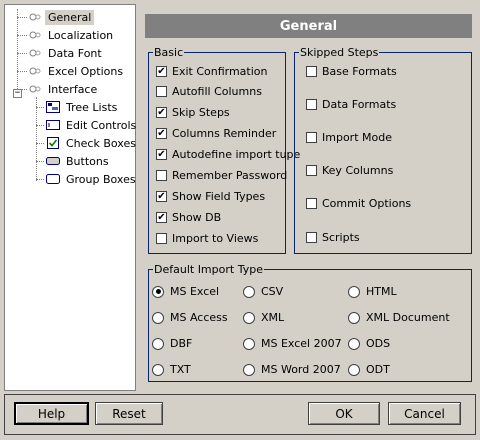 The width and height of the screenshot is (480, 440). I want to click on option-skip-steps: ✔ Skip Steps, so click(193, 112).